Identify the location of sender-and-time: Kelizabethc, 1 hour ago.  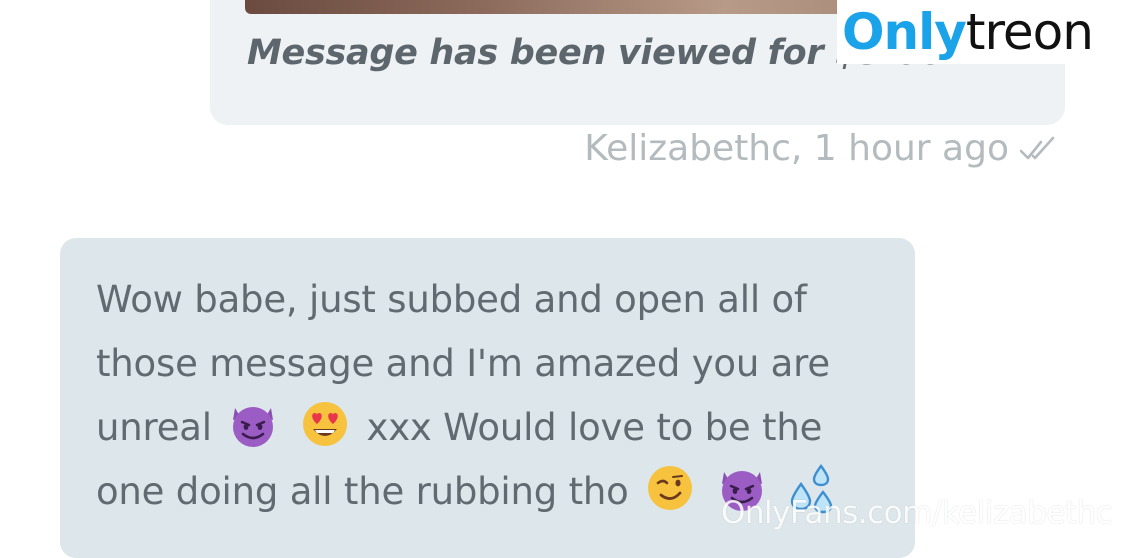
(796, 148).